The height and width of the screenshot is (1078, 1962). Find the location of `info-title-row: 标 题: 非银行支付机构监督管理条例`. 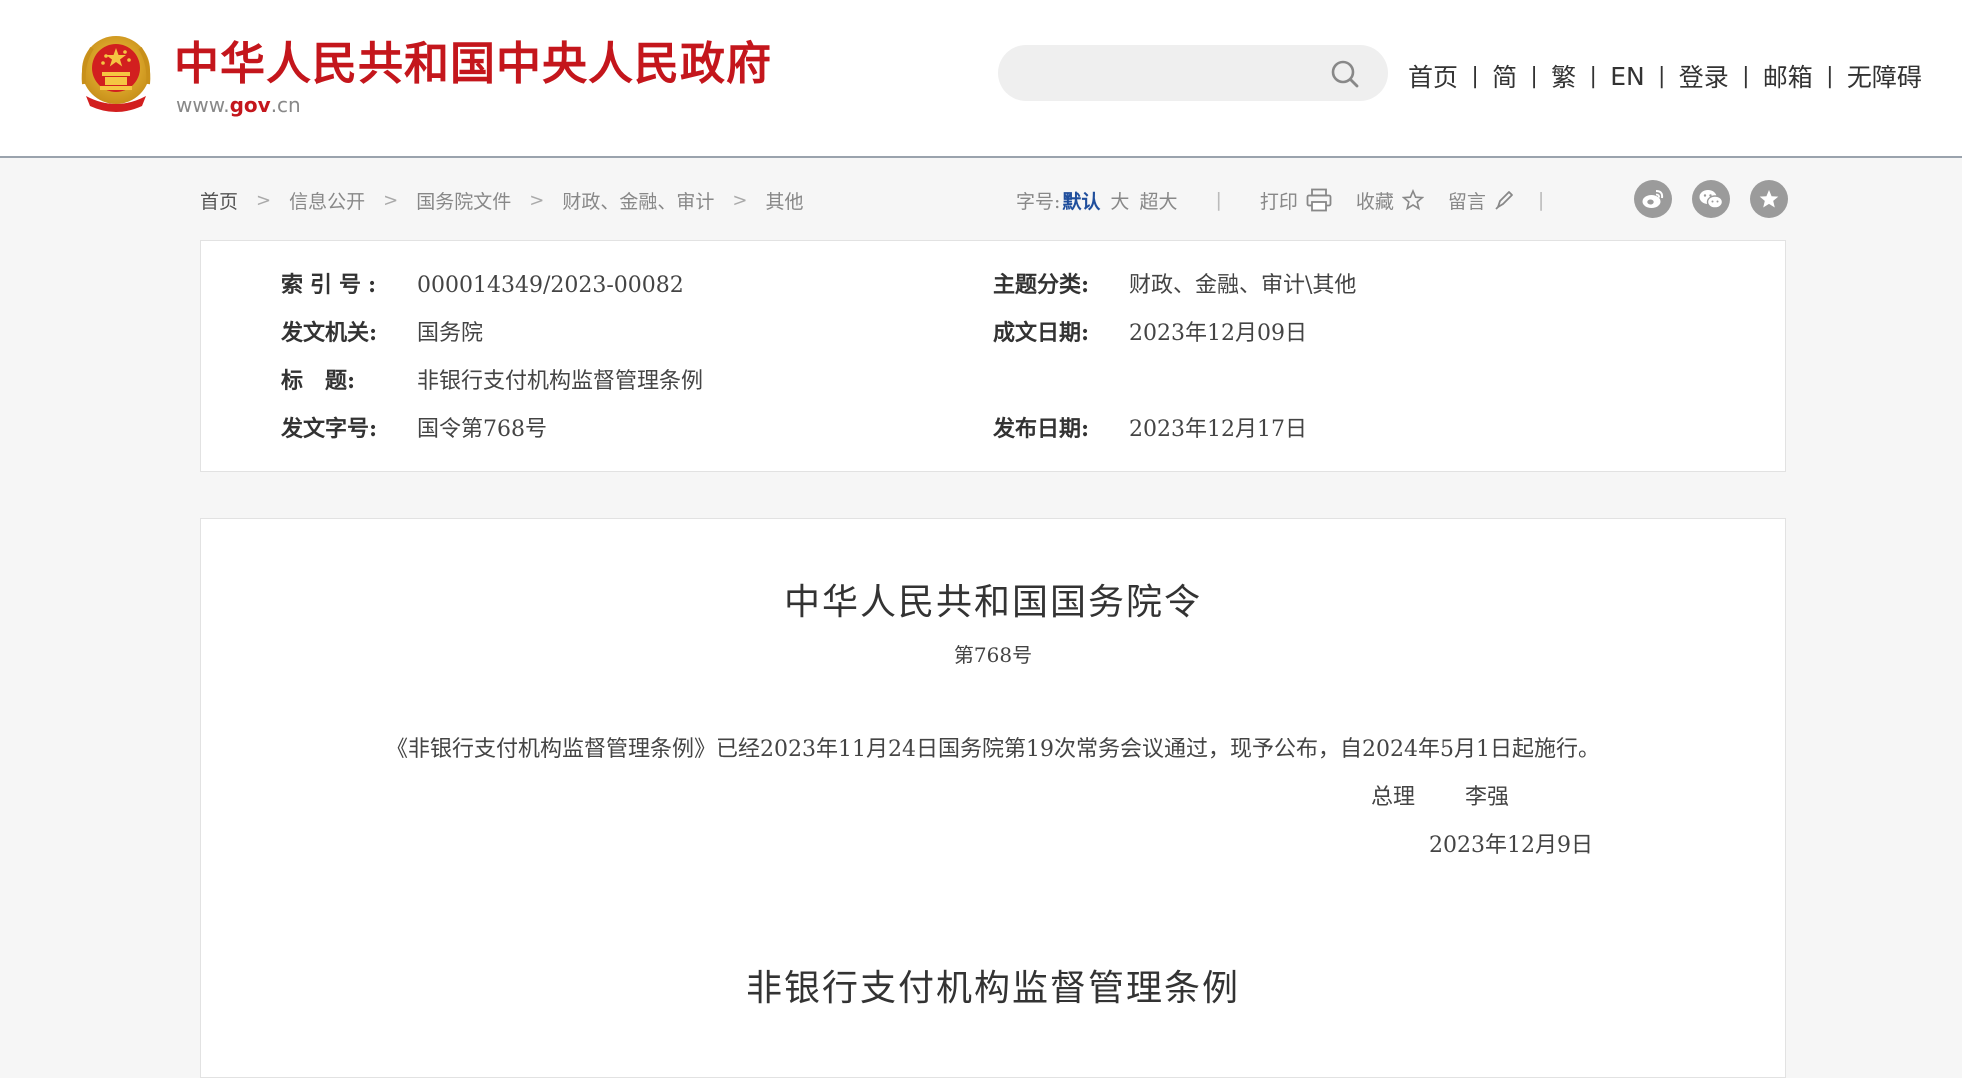

info-title-row: 标 题: 非银行支付机构监督管理条例 is located at coordinates (492, 381).